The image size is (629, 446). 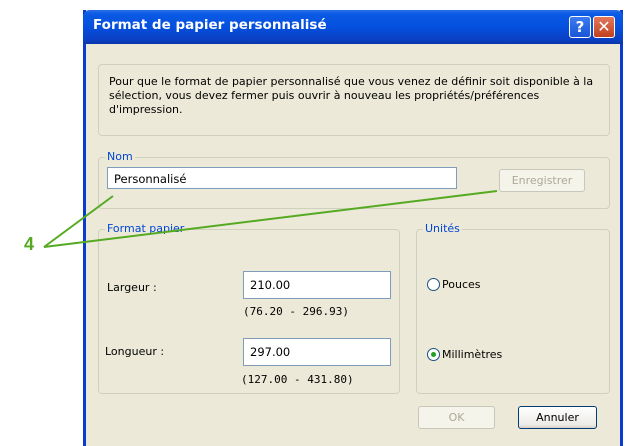 What do you see at coordinates (29, 244) in the screenshot?
I see `callout-number: 4` at bounding box center [29, 244].